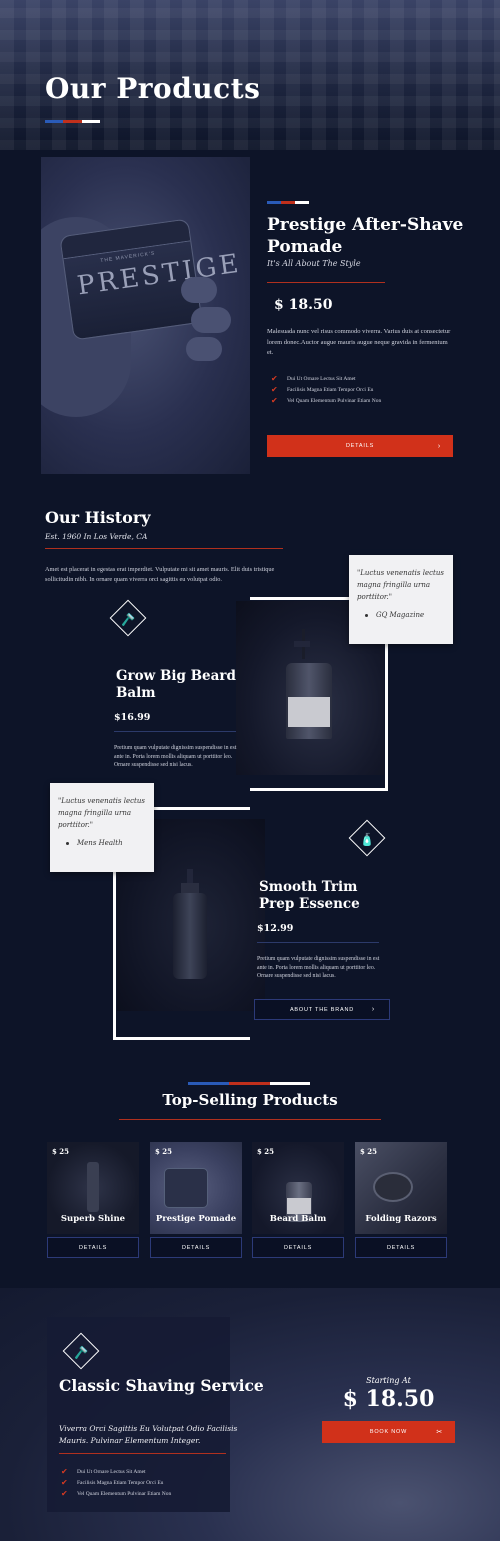  What do you see at coordinates (298, 1188) in the screenshot?
I see `product-card: $ 25 Beard Balm` at bounding box center [298, 1188].